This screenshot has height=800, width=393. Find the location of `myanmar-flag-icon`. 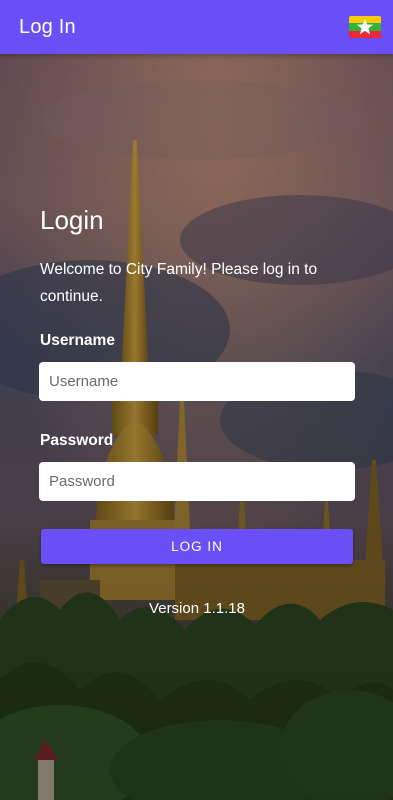

myanmar-flag-icon is located at coordinates (365, 27).